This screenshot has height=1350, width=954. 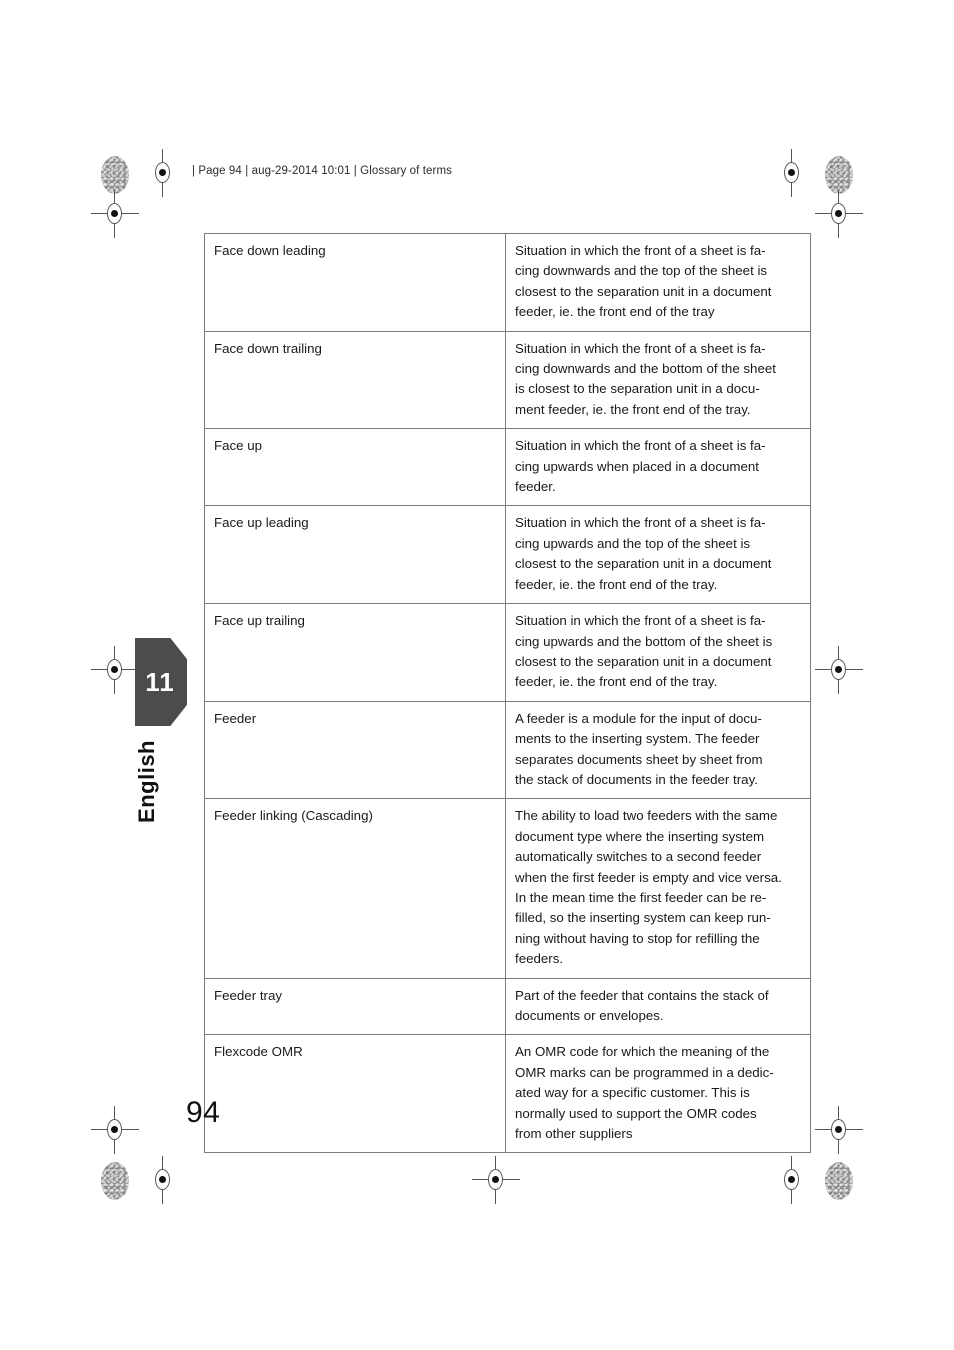 What do you see at coordinates (539, 959) in the screenshot?
I see `glossary-definition-line: feeders.` at bounding box center [539, 959].